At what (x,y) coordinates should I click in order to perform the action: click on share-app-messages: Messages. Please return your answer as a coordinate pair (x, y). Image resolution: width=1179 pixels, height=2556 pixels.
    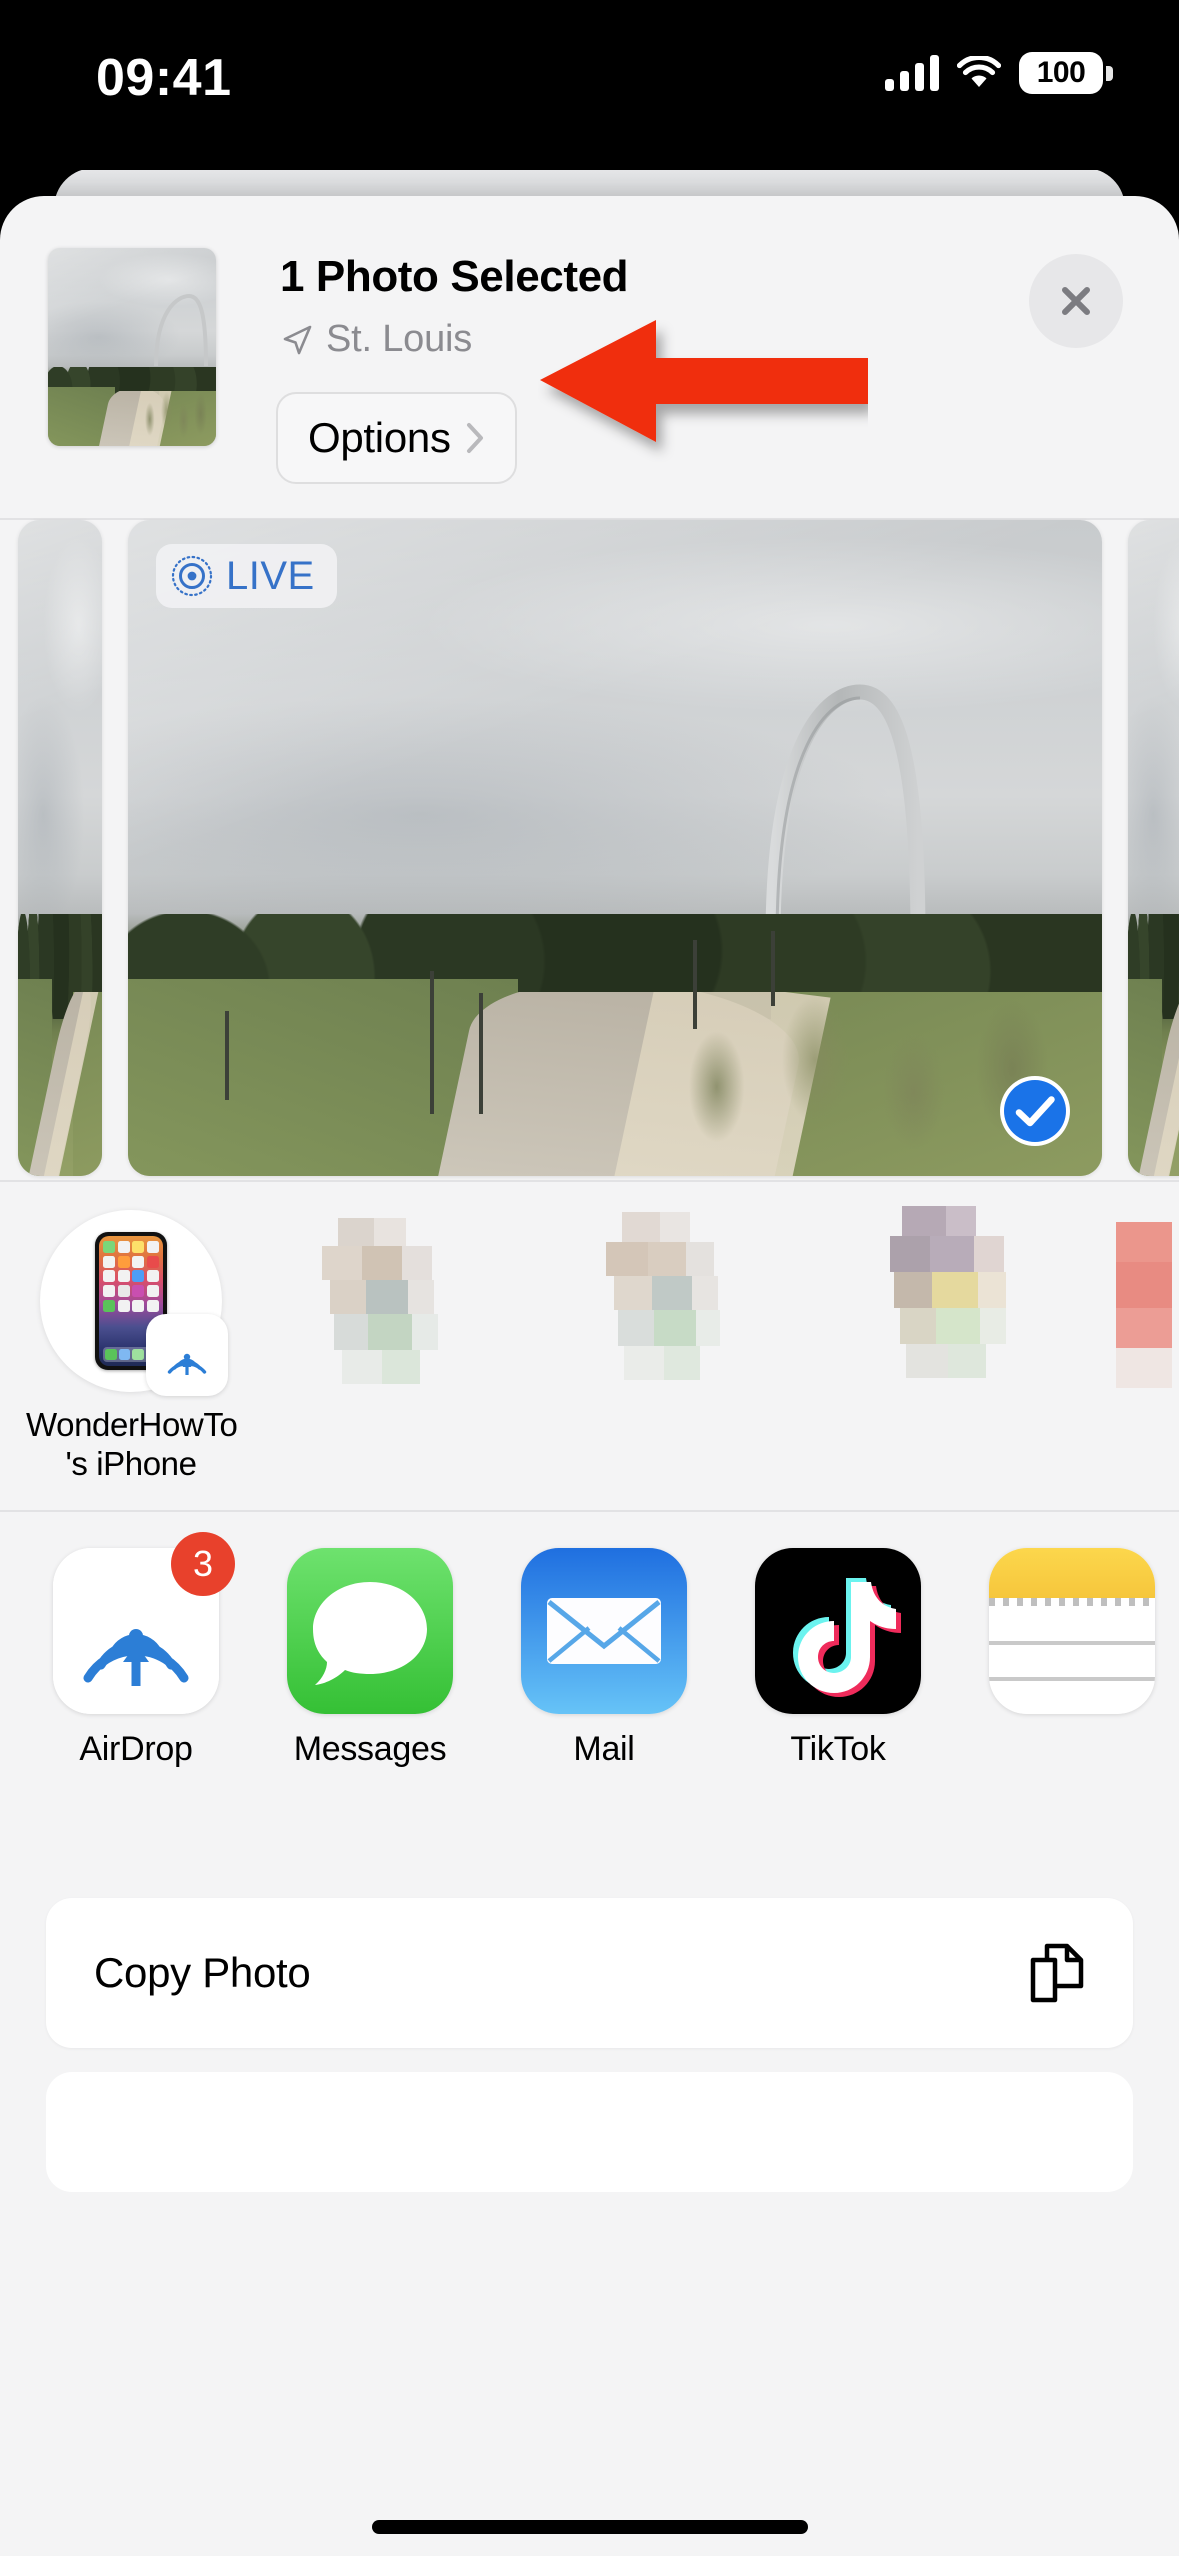
    Looking at the image, I should click on (370, 1658).